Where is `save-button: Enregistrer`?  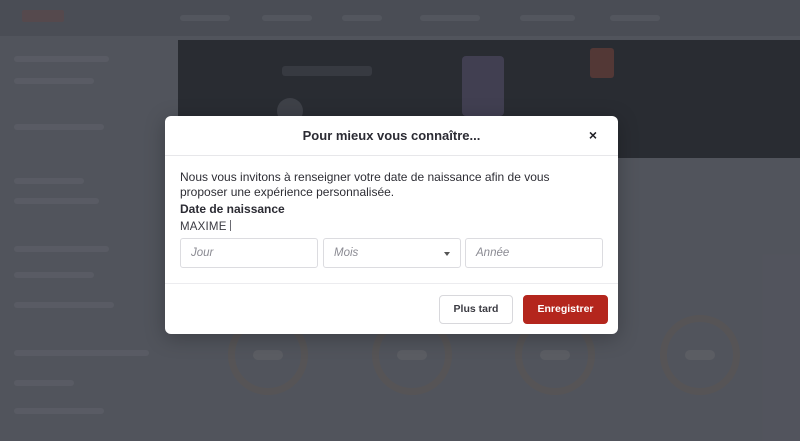
save-button: Enregistrer is located at coordinates (565, 309).